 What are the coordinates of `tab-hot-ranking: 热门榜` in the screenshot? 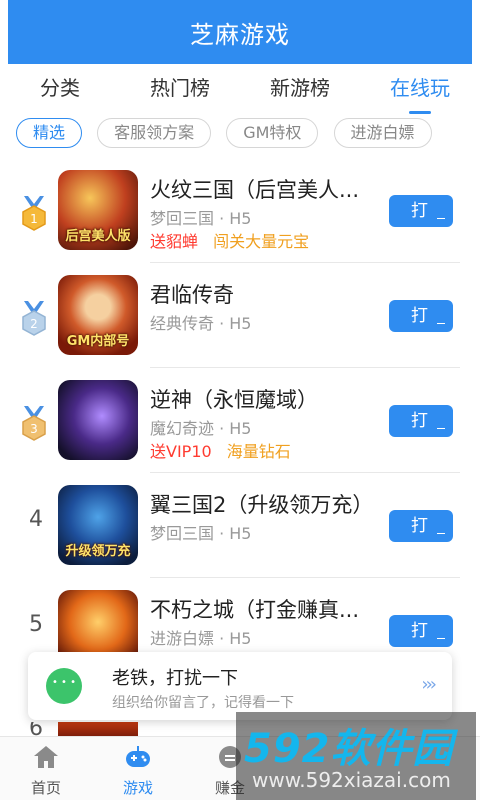 It's located at (180, 90).